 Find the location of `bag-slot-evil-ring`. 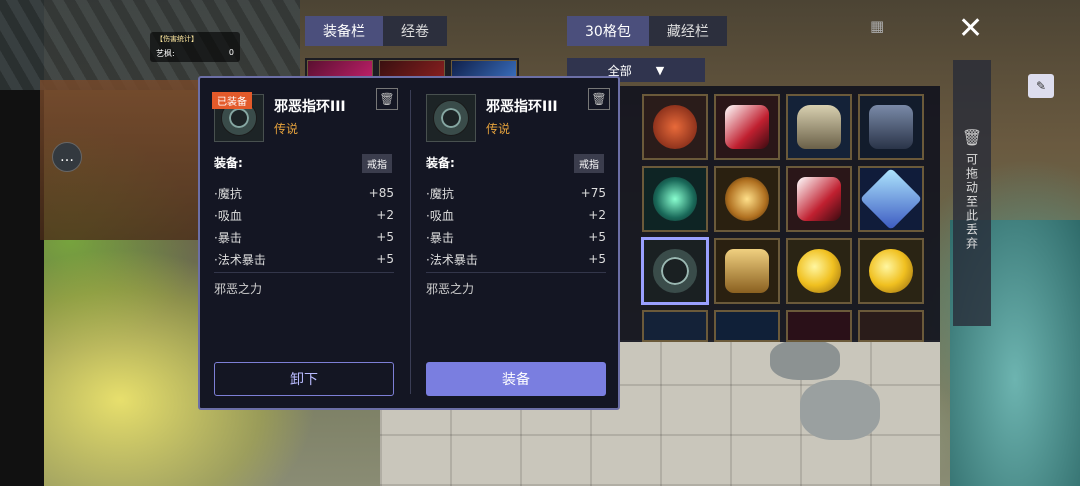

bag-slot-evil-ring is located at coordinates (675, 271).